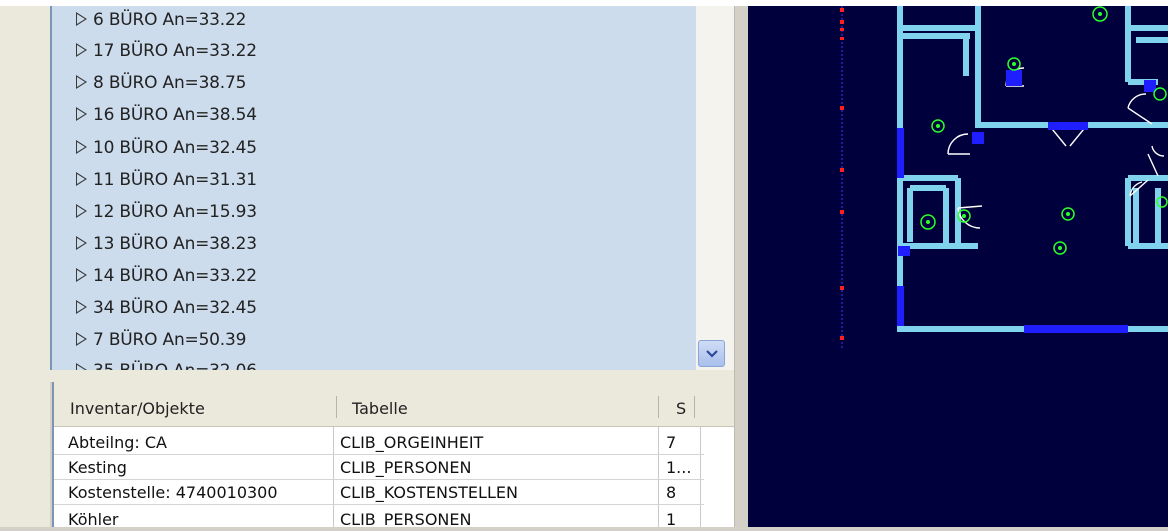  I want to click on tree-item: 35 BÜRO An=32.06, so click(166, 362).